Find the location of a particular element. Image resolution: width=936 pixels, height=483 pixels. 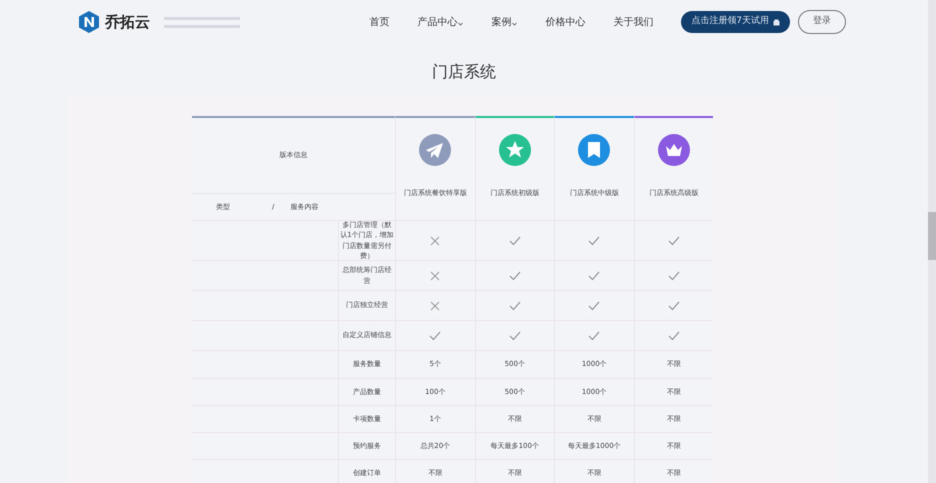

logo-icon is located at coordinates (89, 22).